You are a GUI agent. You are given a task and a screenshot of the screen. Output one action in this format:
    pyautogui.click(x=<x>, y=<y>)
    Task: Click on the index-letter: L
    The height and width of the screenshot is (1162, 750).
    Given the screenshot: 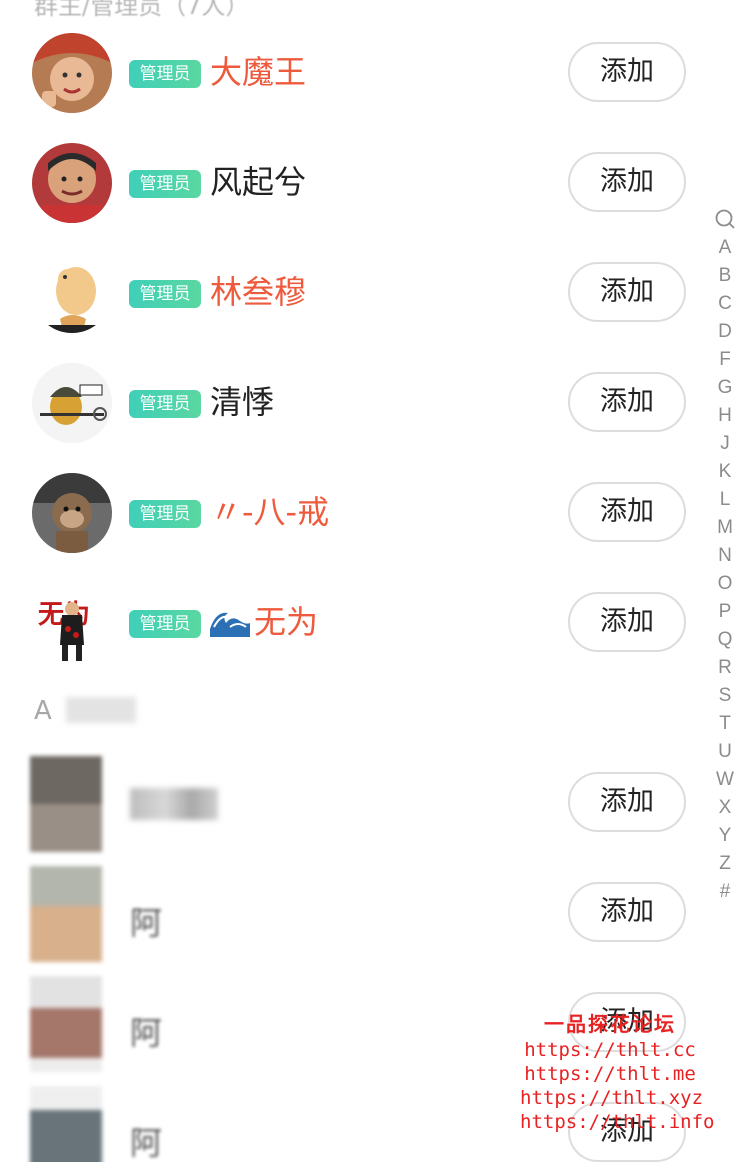 What is the action you would take?
    pyautogui.click(x=725, y=500)
    